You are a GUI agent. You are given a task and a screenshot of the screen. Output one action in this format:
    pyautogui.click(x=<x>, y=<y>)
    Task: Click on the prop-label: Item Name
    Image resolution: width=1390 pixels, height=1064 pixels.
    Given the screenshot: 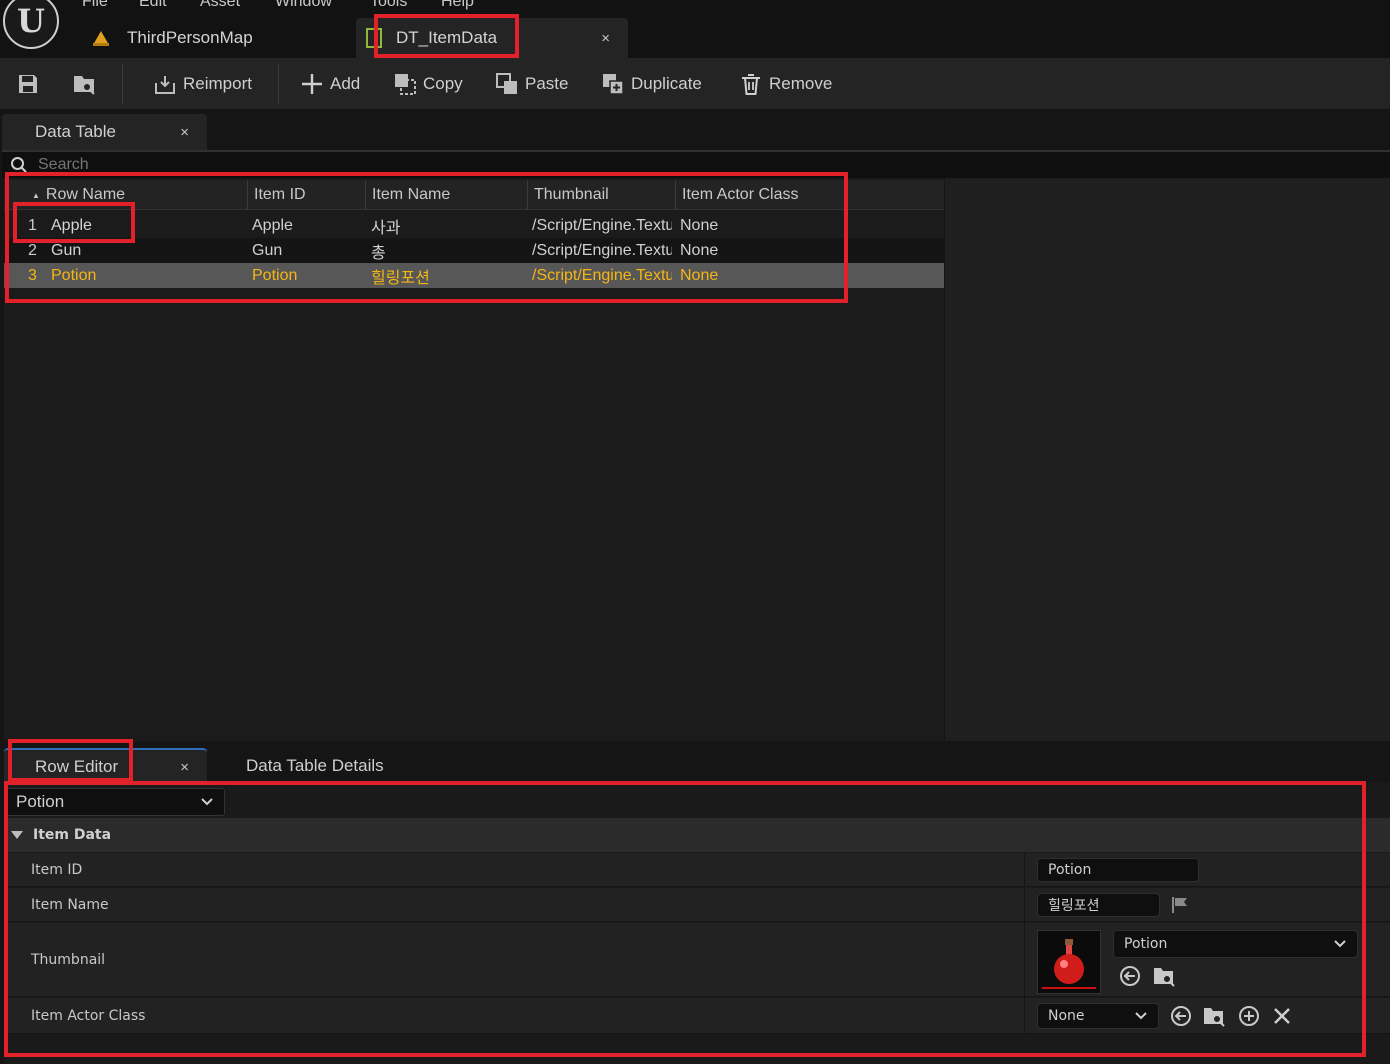 What is the action you would take?
    pyautogui.click(x=70, y=905)
    